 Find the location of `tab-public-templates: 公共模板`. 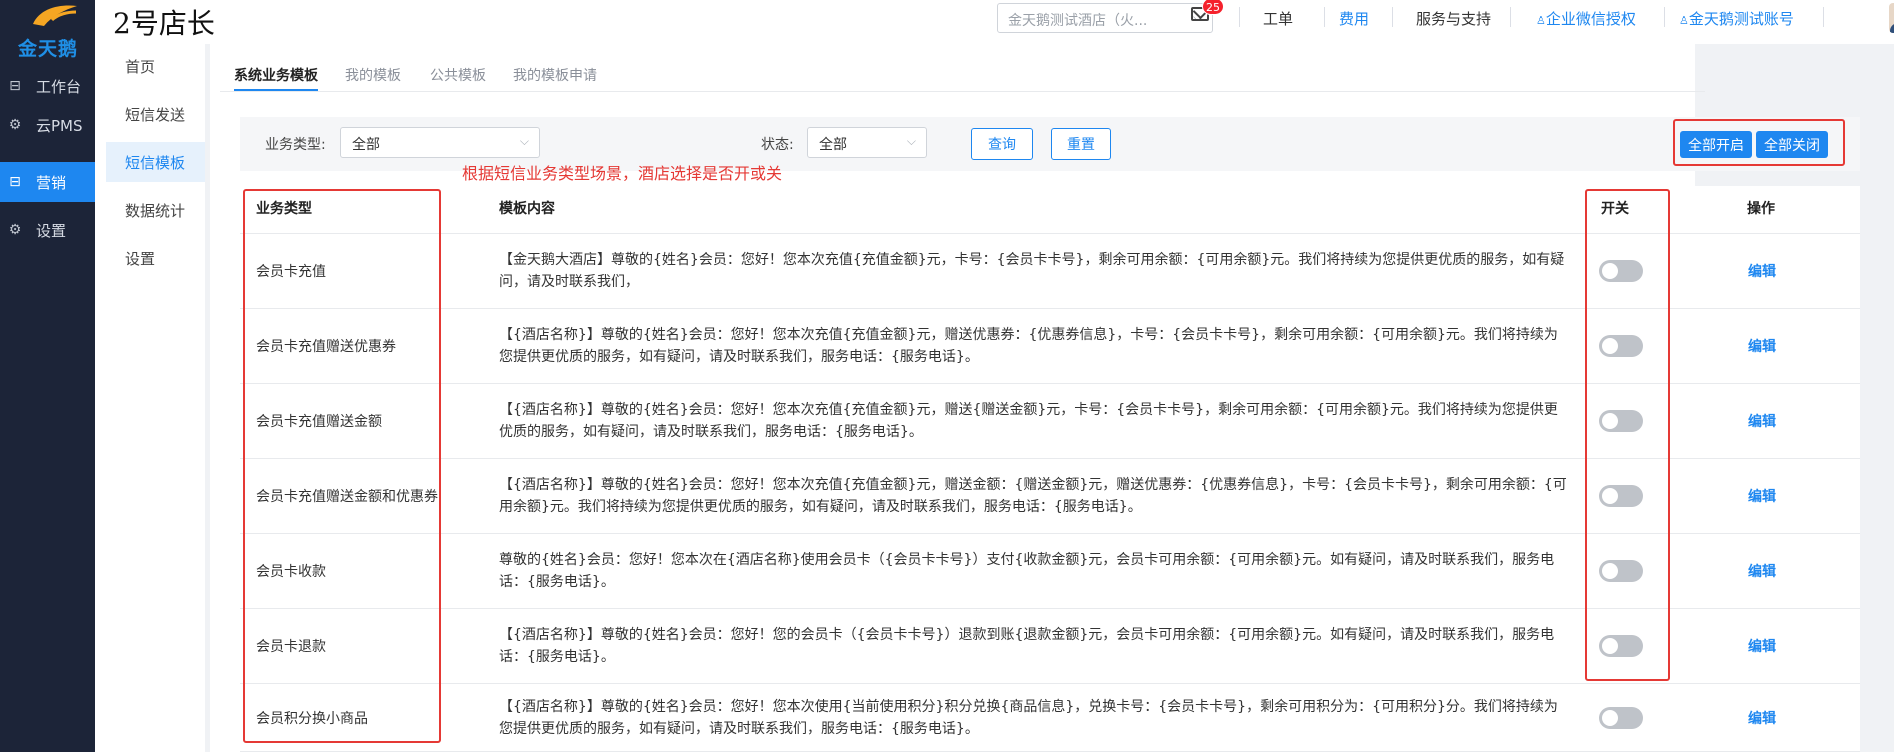

tab-public-templates: 公共模板 is located at coordinates (458, 75).